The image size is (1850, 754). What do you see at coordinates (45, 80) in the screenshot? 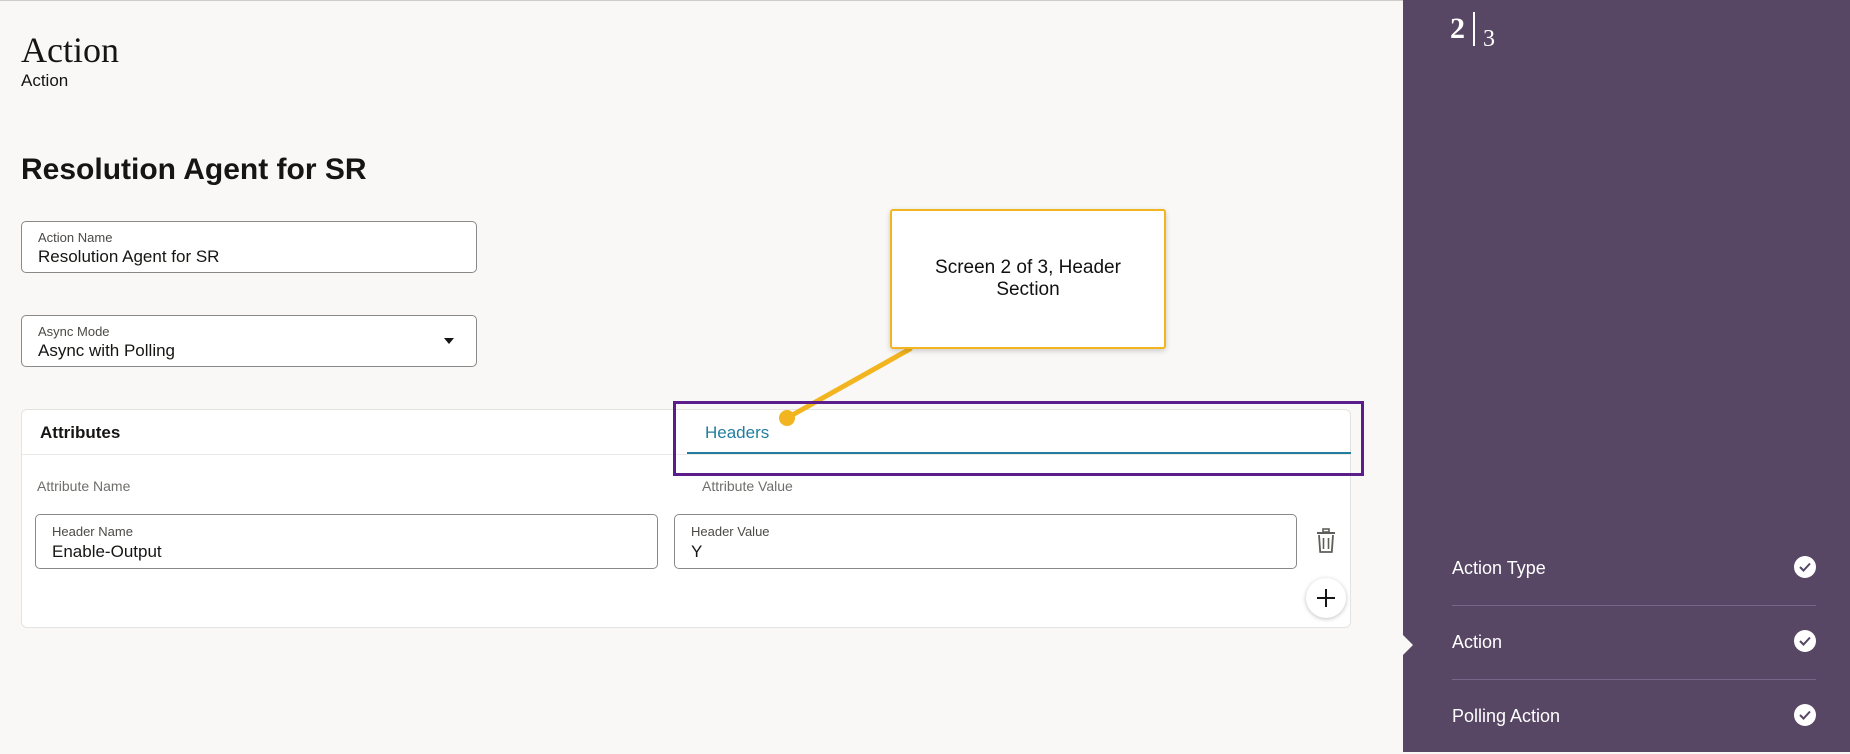
I see `page-subtitle: Action` at bounding box center [45, 80].